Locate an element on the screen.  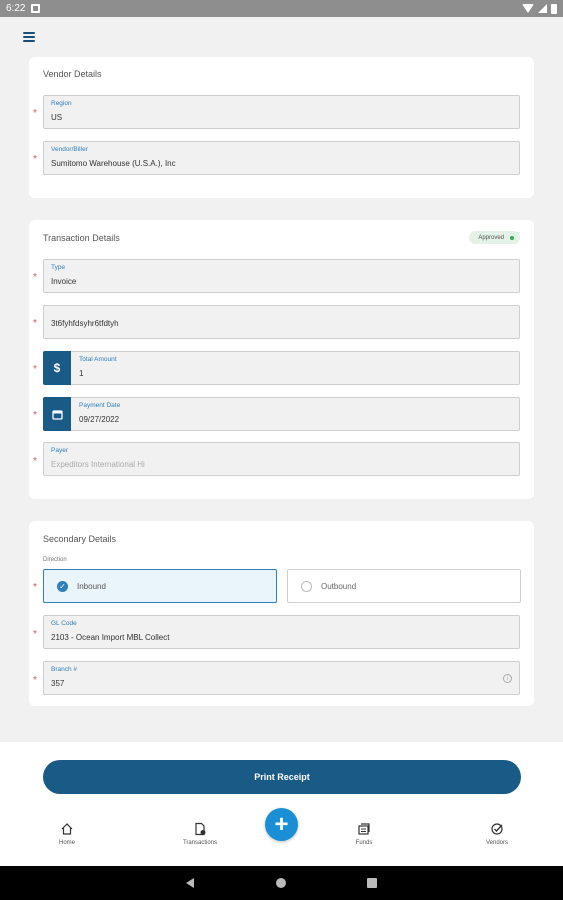
dollar-icon: $ is located at coordinates (57, 368).